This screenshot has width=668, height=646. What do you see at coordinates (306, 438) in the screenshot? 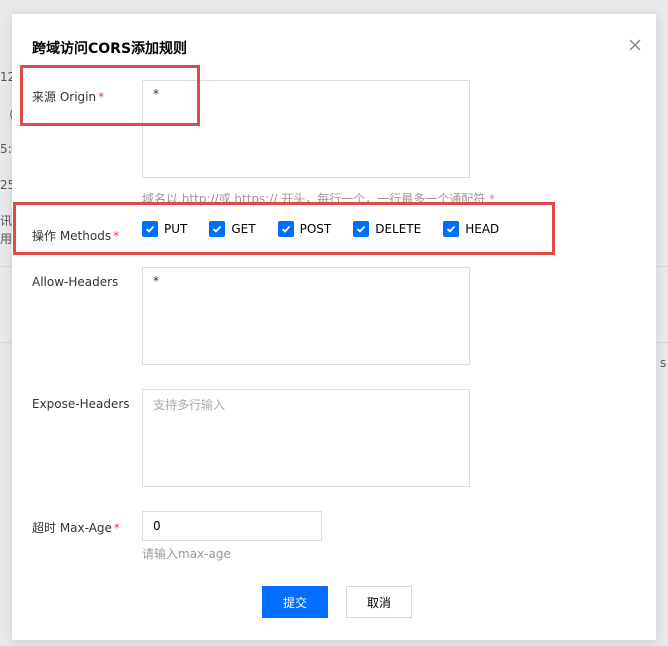
I see `expose-headers-textarea: 支持多行输入` at bounding box center [306, 438].